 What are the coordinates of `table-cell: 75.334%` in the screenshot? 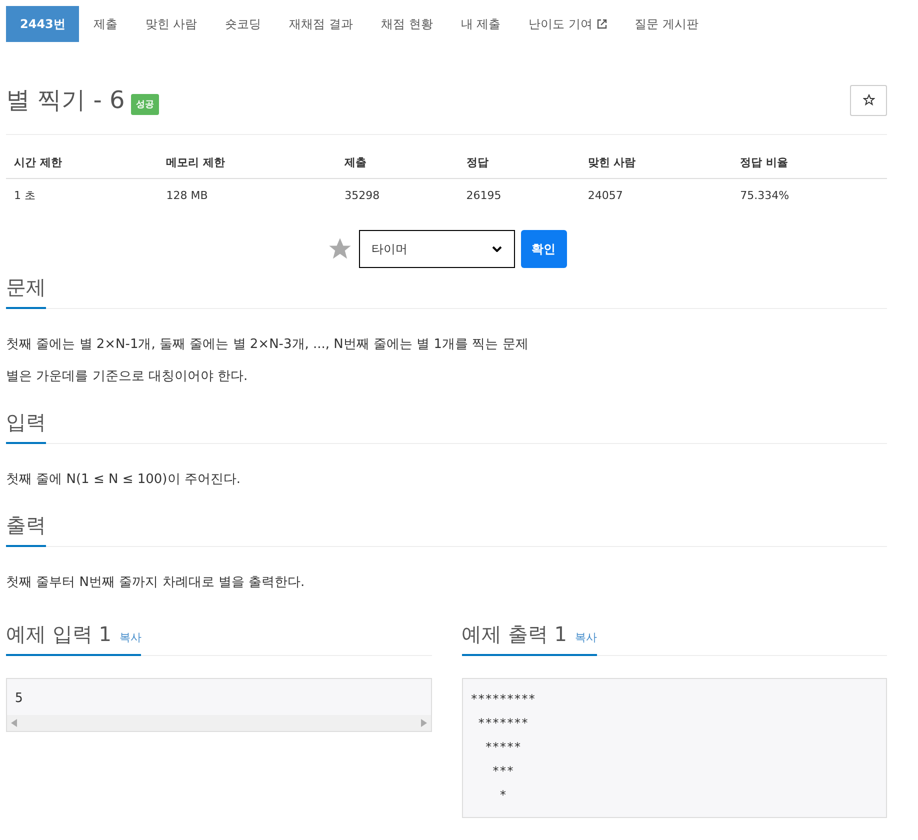 It's located at (809, 195).